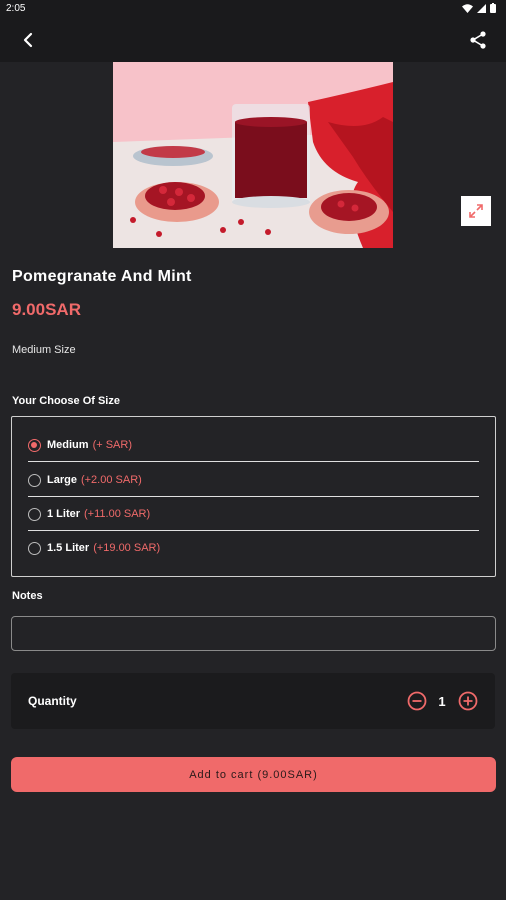  I want to click on quantity-value: 1, so click(442, 701).